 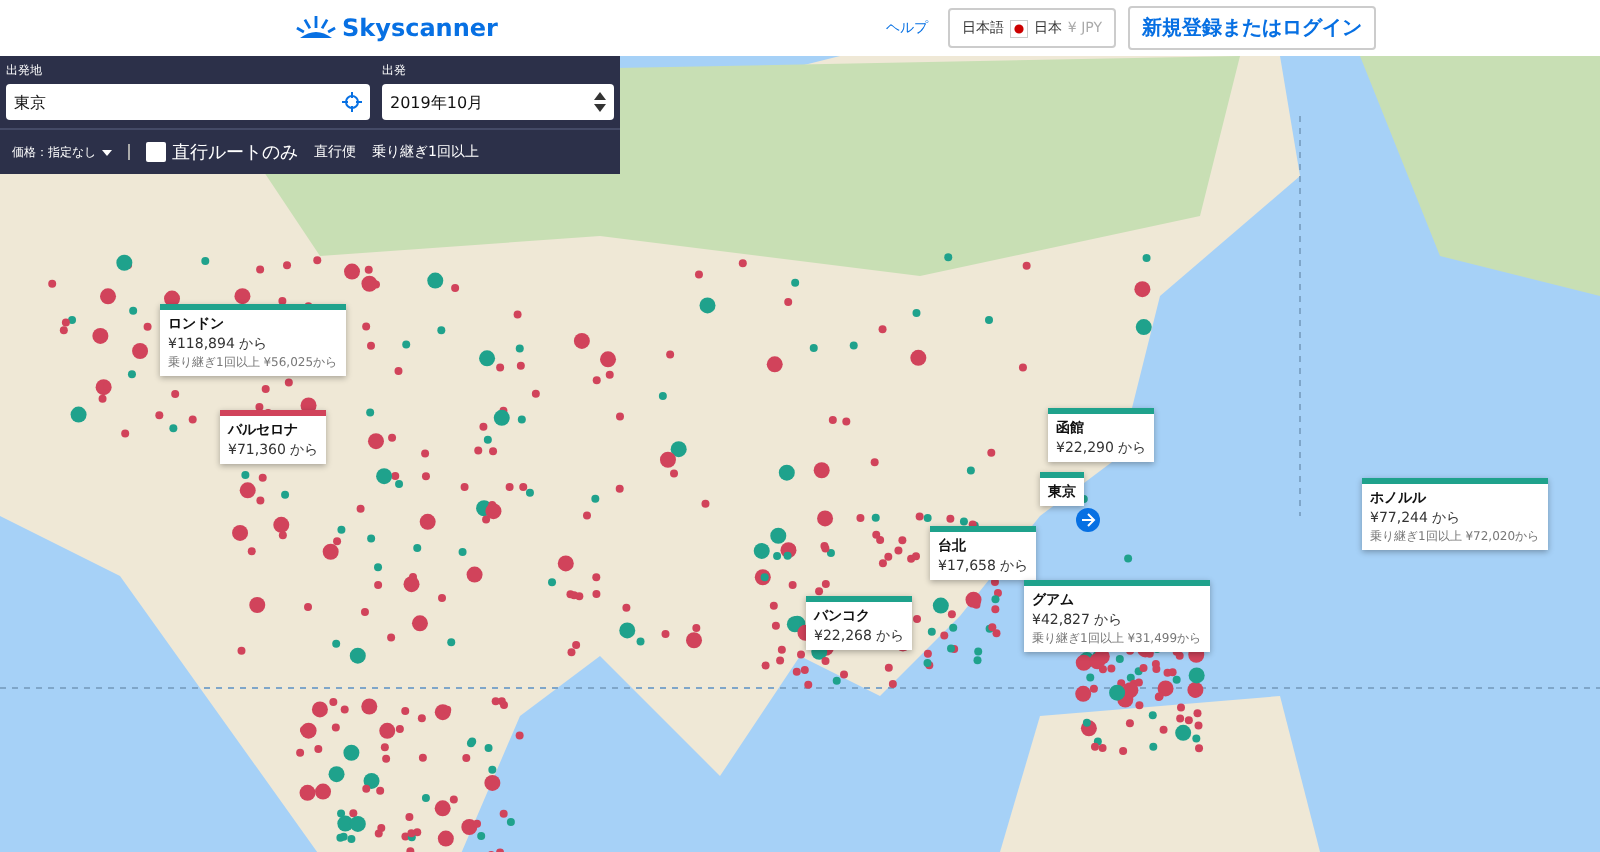 What do you see at coordinates (420, 28) in the screenshot?
I see `logo-text: Skyscanner` at bounding box center [420, 28].